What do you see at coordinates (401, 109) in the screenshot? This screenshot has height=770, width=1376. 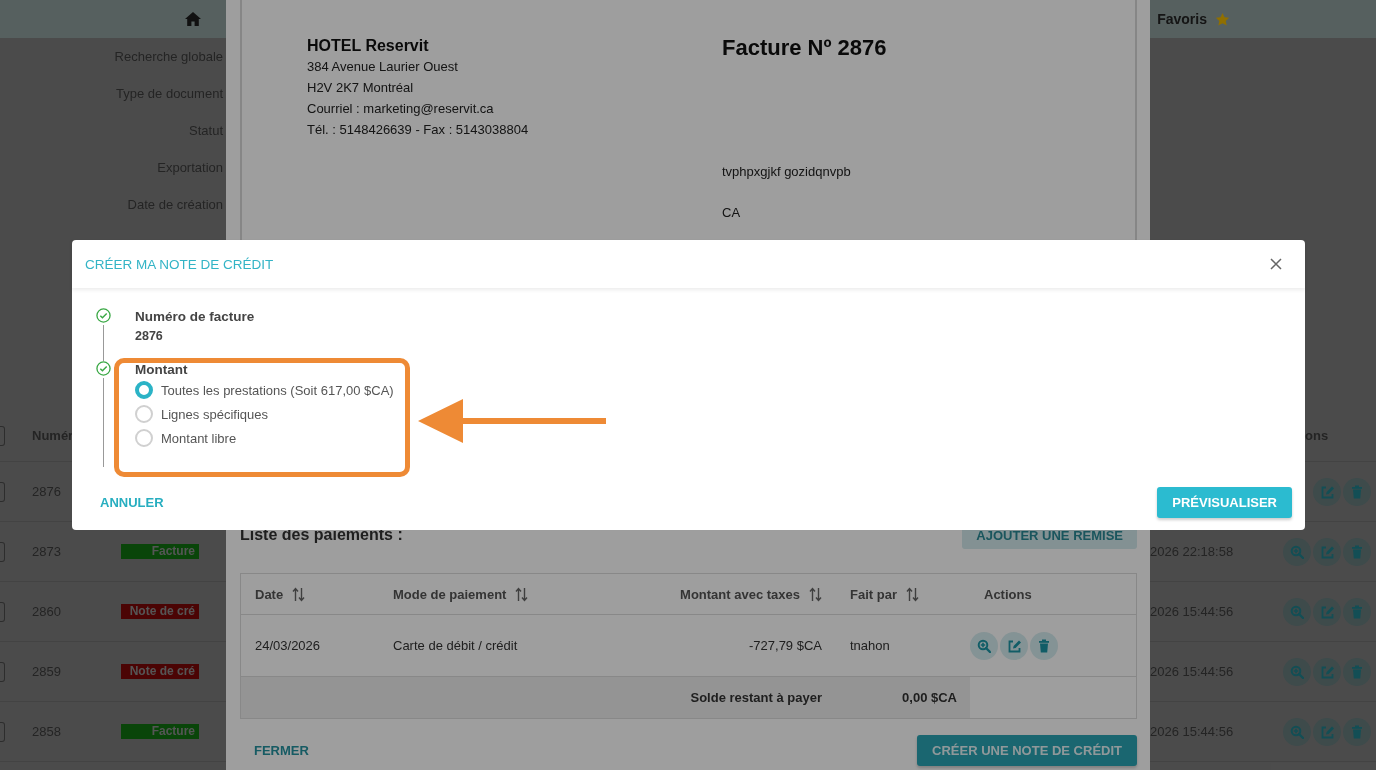 I see `address-line: Courriel : marketing@reservit.ca` at bounding box center [401, 109].